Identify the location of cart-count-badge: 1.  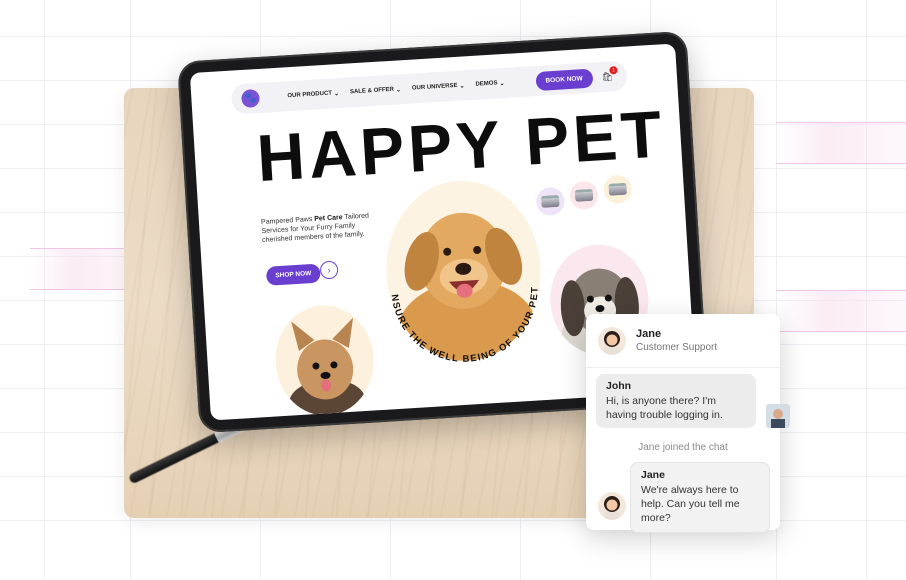
(613, 70).